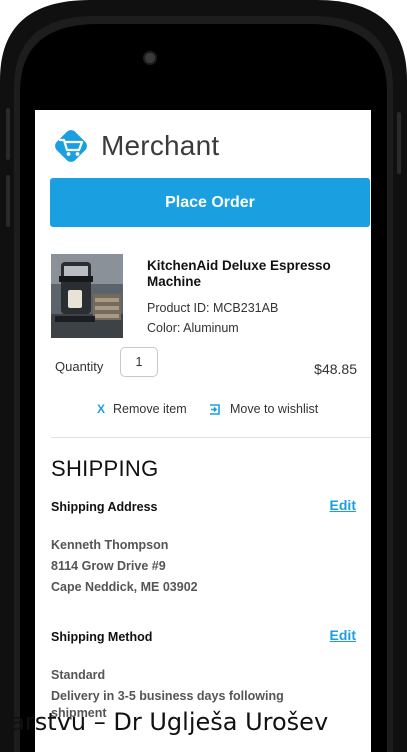  Describe the element at coordinates (160, 145) in the screenshot. I see `brand-name: Merchant` at that location.